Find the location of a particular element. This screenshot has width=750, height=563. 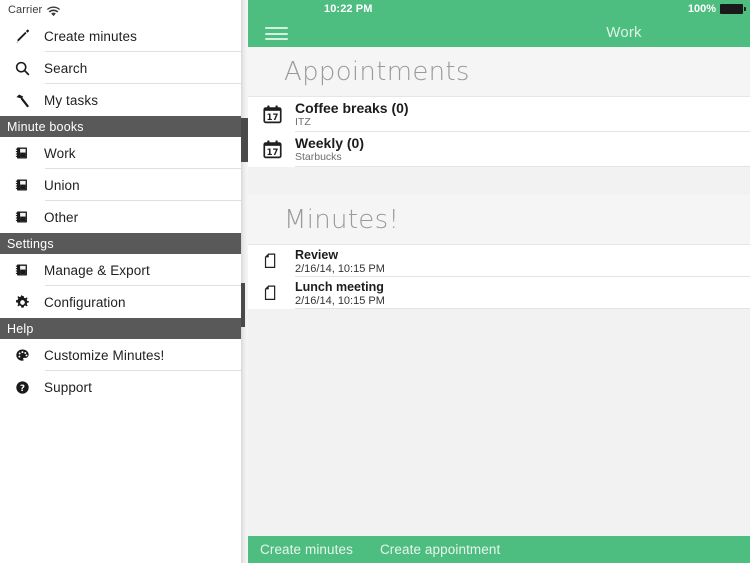

sidebar-section-minute-books: Minute books is located at coordinates (120, 126).